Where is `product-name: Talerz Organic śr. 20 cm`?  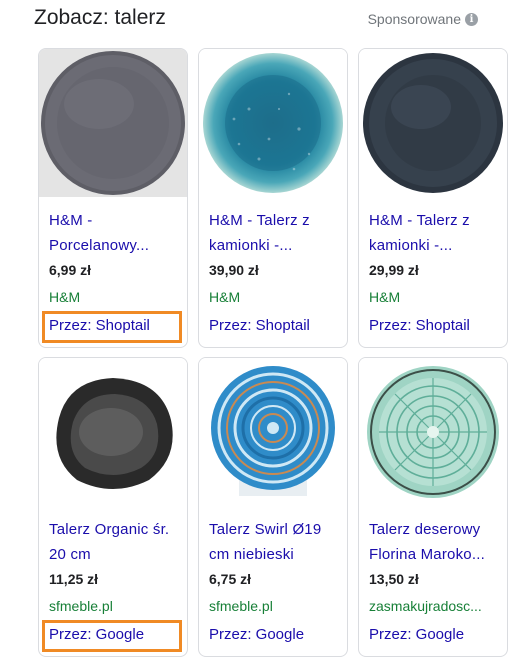 product-name: Talerz Organic śr. 20 cm is located at coordinates (114, 542).